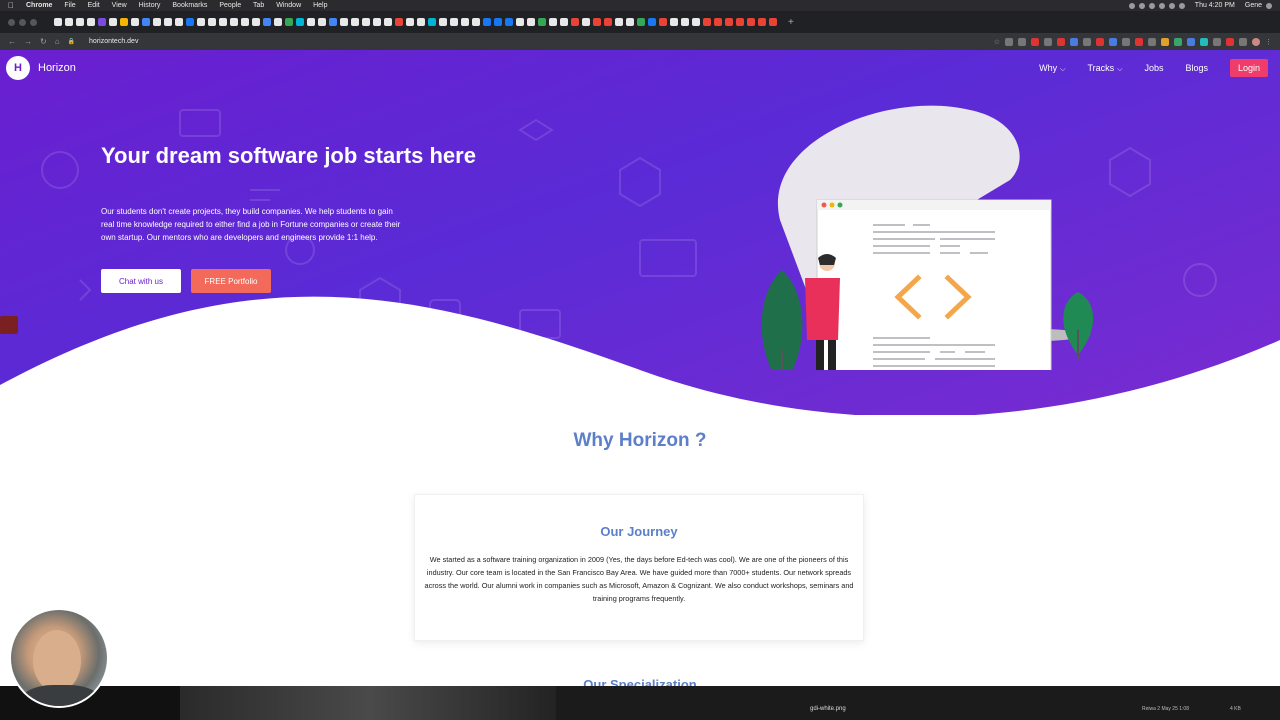 This screenshot has height=720, width=1280. What do you see at coordinates (18, 68) in the screenshot?
I see `horizon-logo-icon: H` at bounding box center [18, 68].